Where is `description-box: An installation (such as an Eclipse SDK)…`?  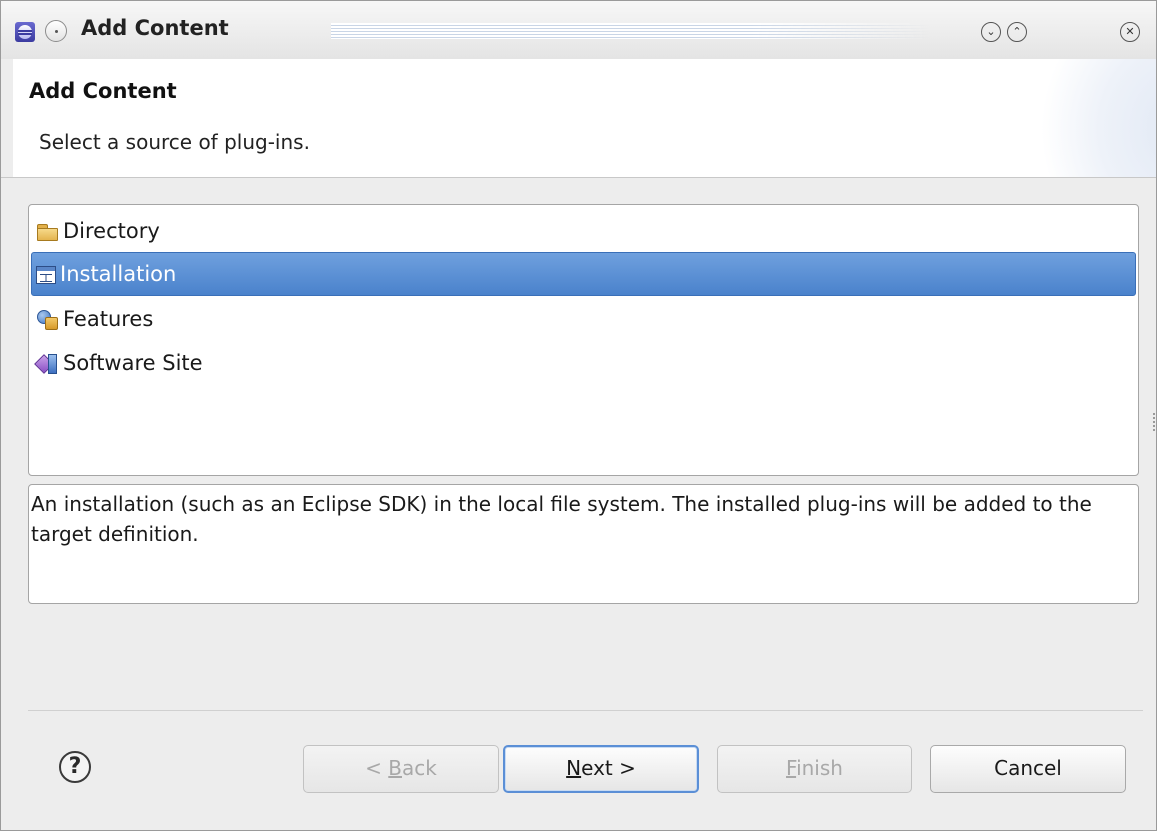
description-box: An installation (such as an Eclipse SDK)… is located at coordinates (583, 544).